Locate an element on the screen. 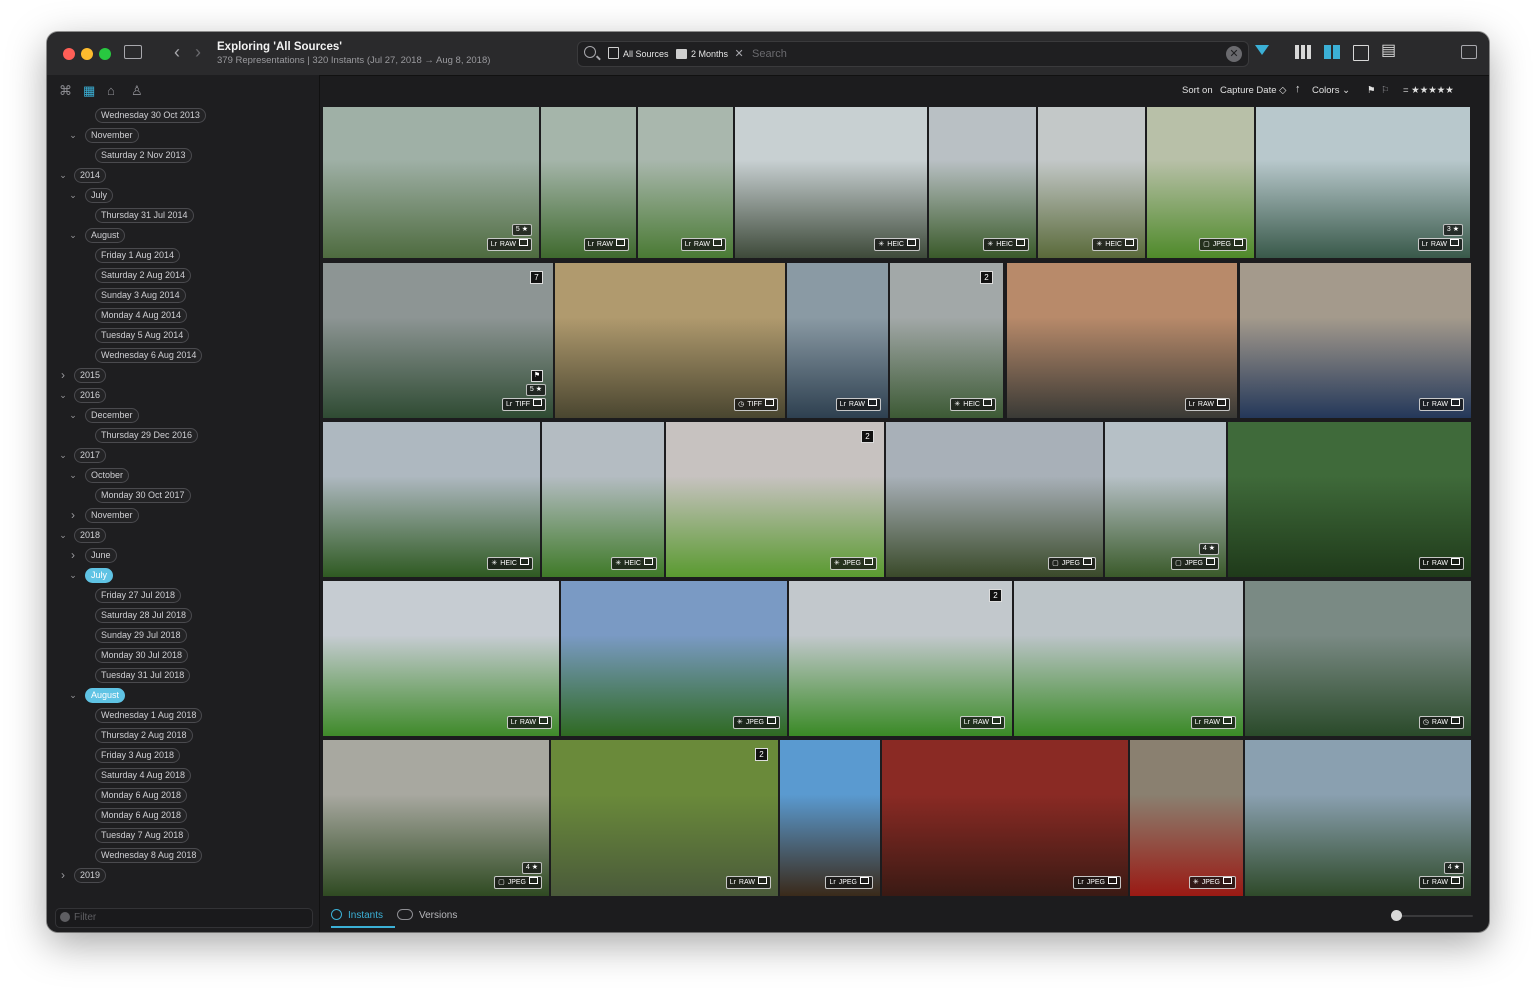 This screenshot has height=994, width=1536. tree-row: ⌄ 2017 is located at coordinates (182, 455).